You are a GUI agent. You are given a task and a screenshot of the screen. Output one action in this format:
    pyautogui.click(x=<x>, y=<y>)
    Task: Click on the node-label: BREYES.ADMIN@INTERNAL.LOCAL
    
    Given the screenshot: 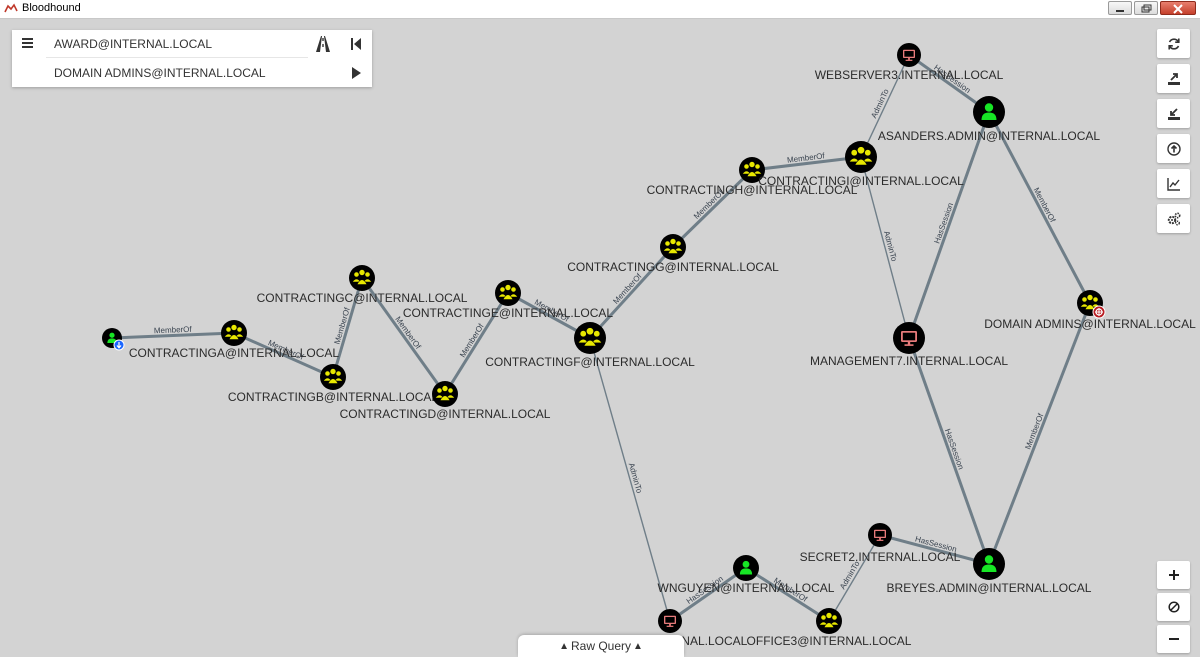 What is the action you would take?
    pyautogui.click(x=989, y=588)
    